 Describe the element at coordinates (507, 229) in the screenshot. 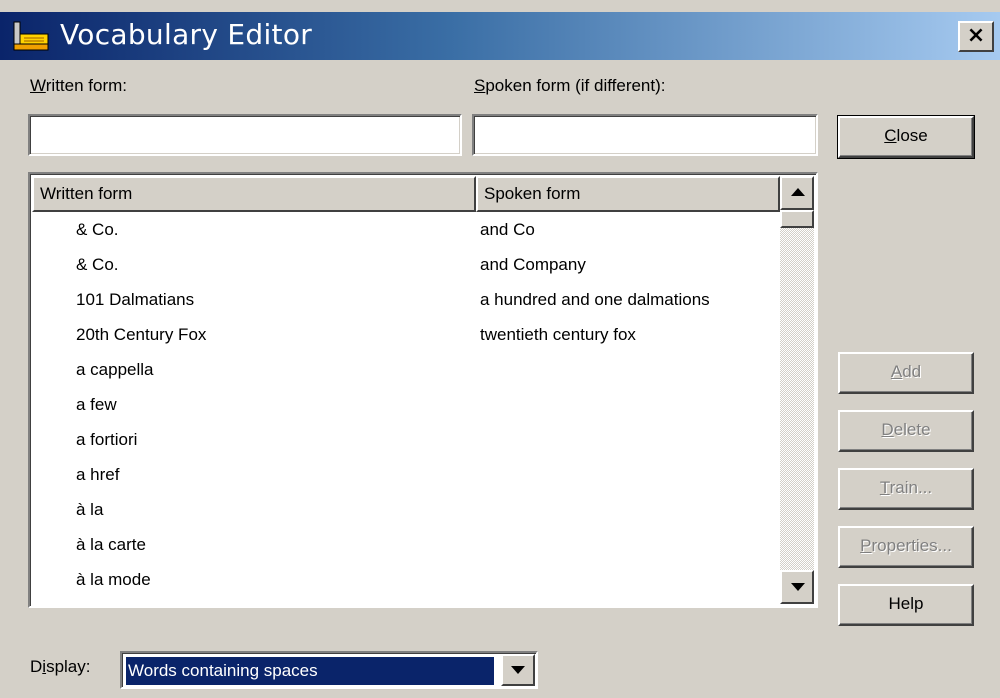

I see `spoken-cell: and Co` at that location.